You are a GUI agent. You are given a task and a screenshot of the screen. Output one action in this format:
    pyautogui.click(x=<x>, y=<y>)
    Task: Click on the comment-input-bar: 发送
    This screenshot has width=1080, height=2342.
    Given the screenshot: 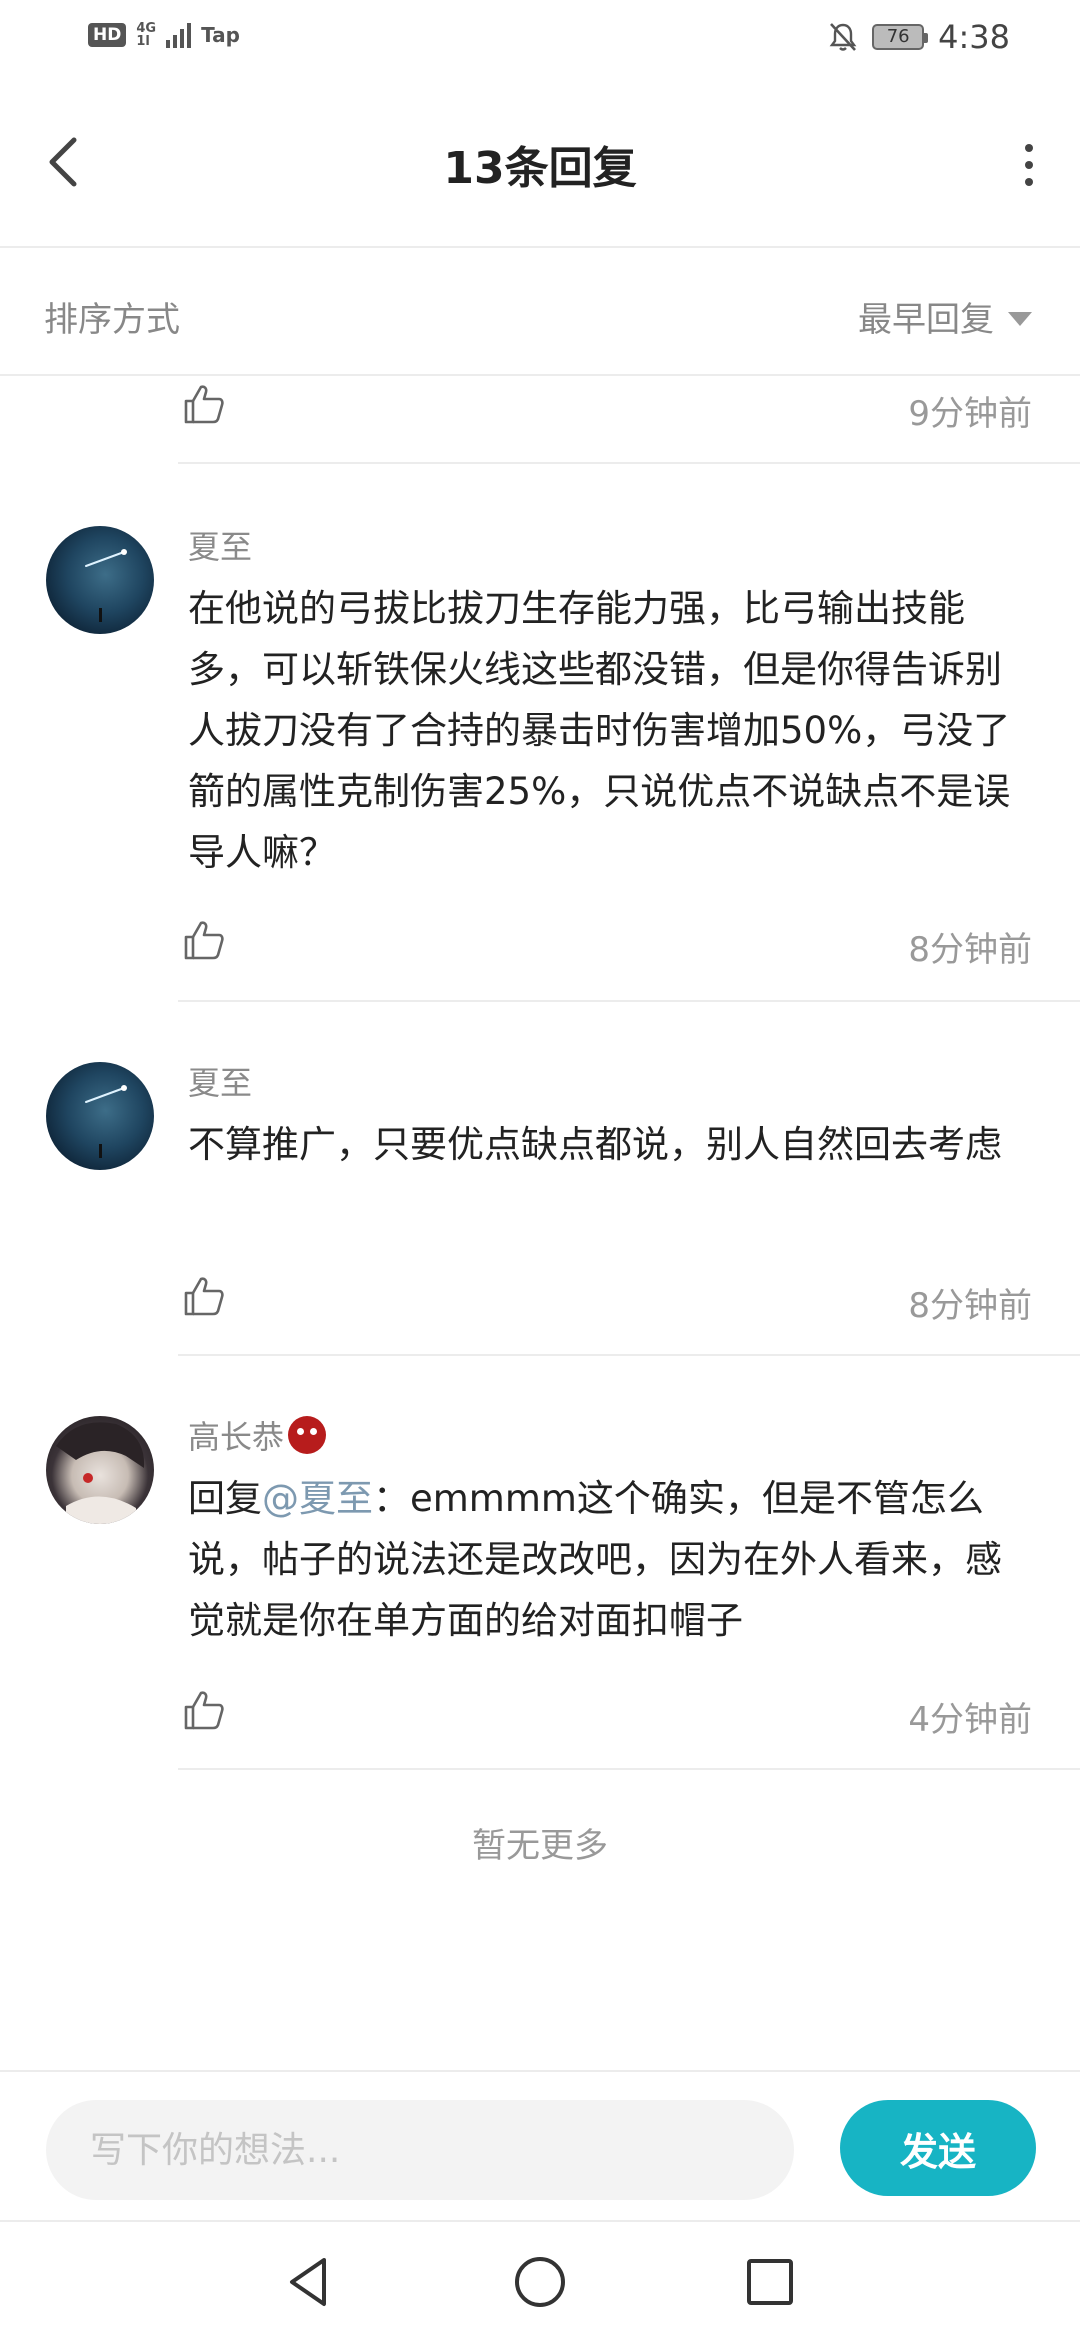 What is the action you would take?
    pyautogui.click(x=540, y=2146)
    